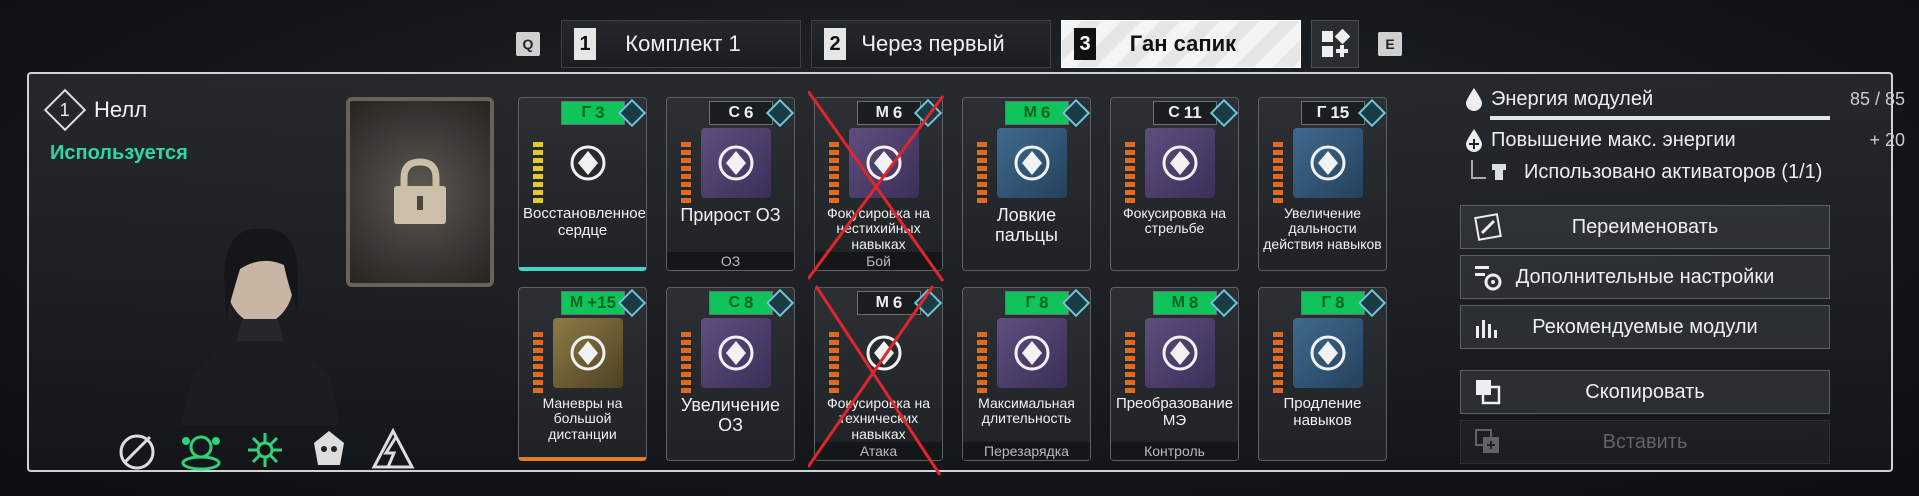 This screenshot has width=1919, height=496. What do you see at coordinates (1613, 139) in the screenshot?
I see `max-energy-label: Повышение макс. энергии` at bounding box center [1613, 139].